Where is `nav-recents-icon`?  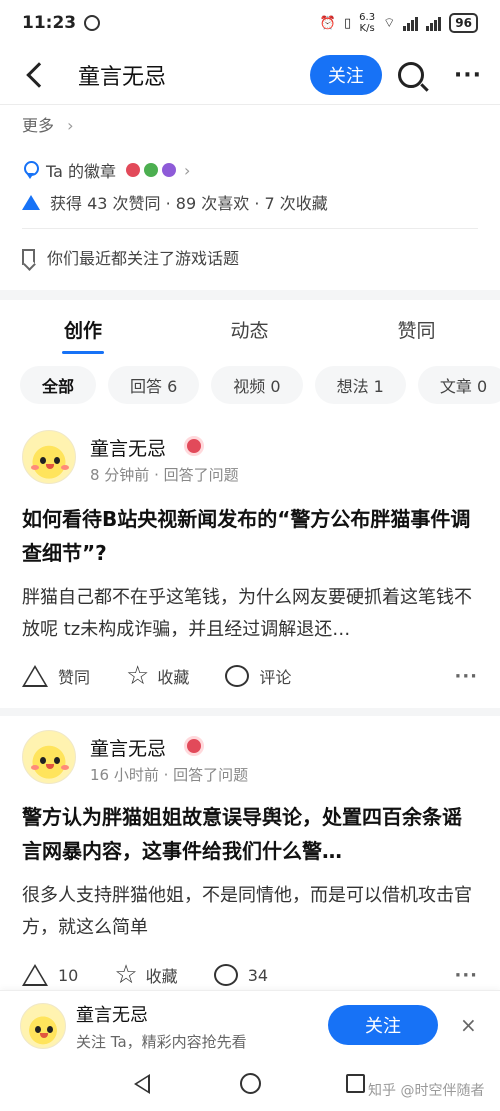 nav-recents-icon is located at coordinates (355, 1083).